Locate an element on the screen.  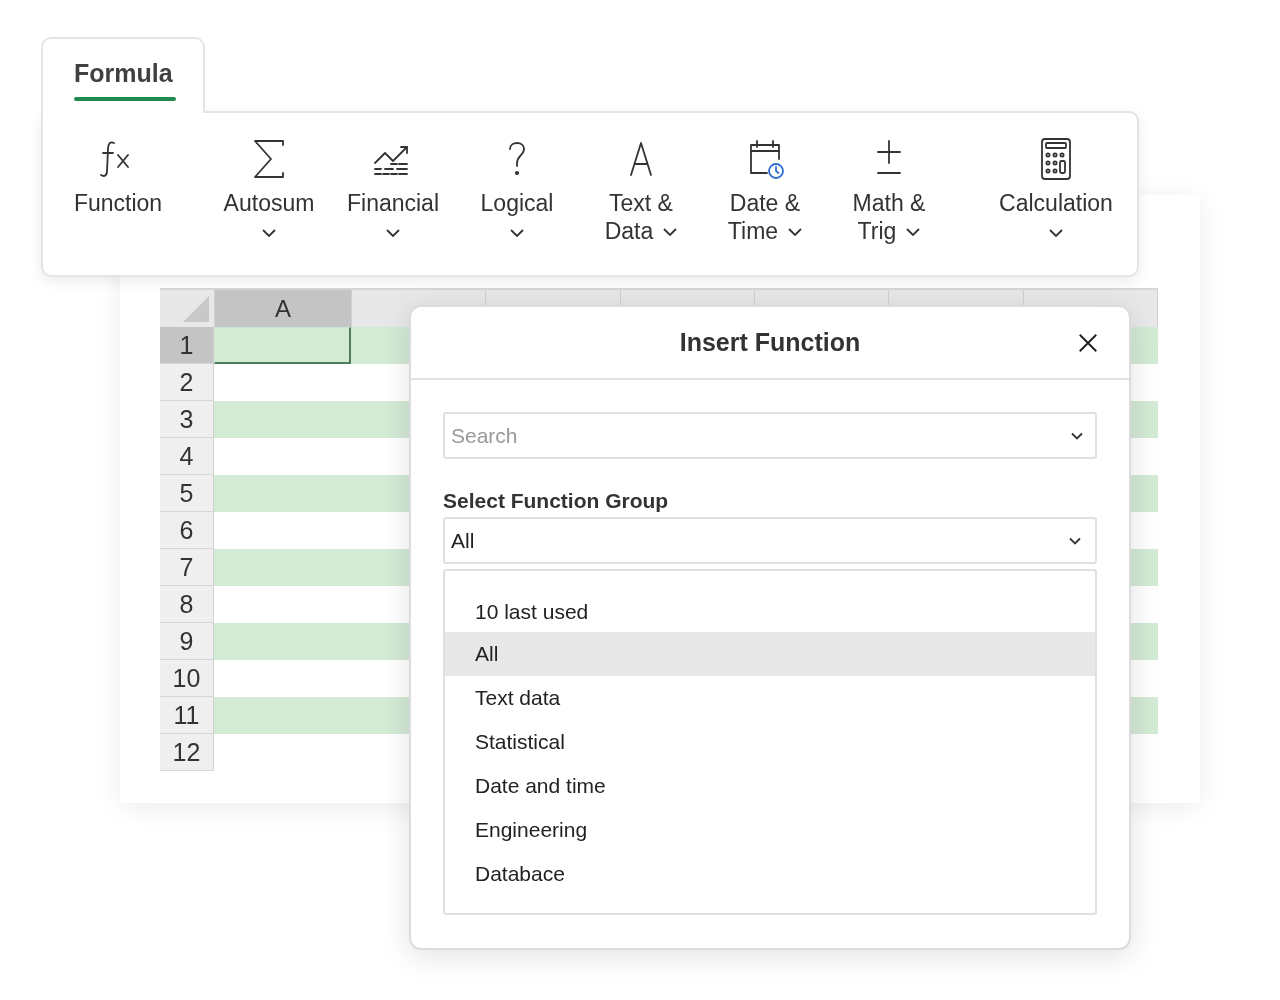
row-header: 4 is located at coordinates (187, 456).